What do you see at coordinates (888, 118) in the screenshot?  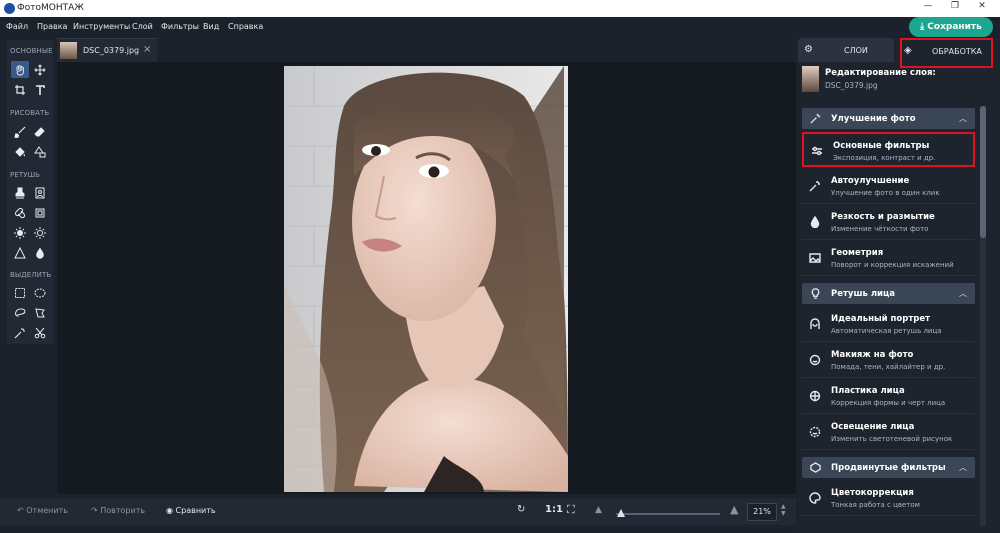 I see `category-photo-enhance: Улучшение фото ︿` at bounding box center [888, 118].